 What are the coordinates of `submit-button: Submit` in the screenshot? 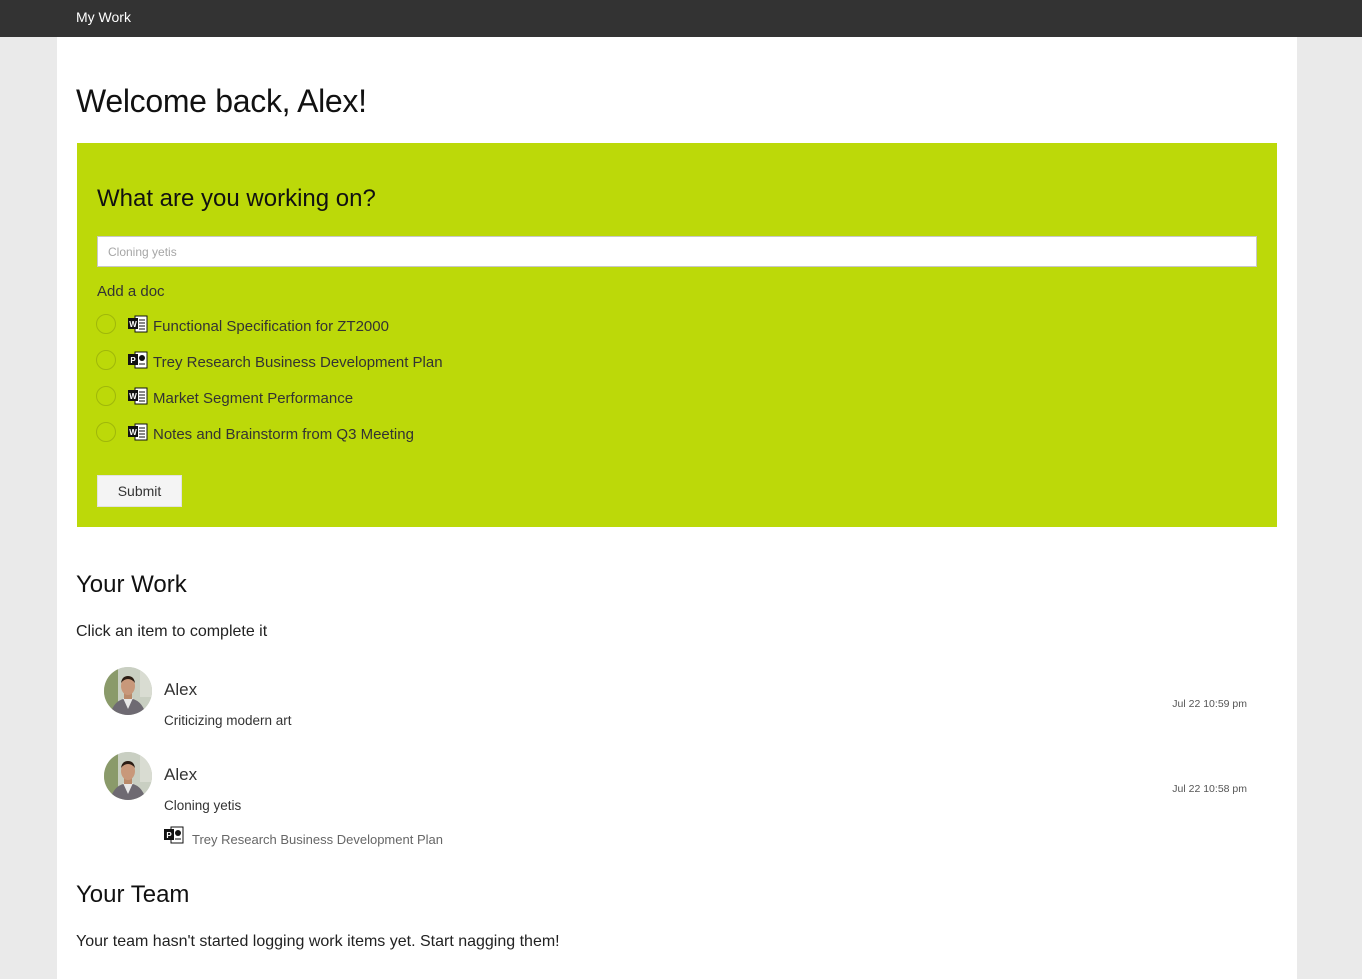 It's located at (139, 491).